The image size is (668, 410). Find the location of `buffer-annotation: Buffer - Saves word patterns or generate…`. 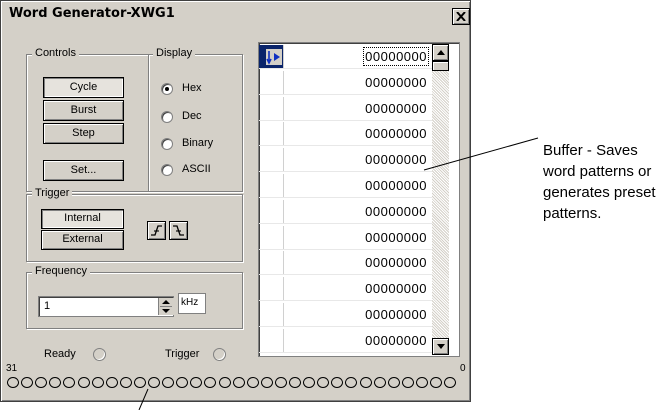

buffer-annotation: Buffer - Saves word patterns or generate… is located at coordinates (599, 182).